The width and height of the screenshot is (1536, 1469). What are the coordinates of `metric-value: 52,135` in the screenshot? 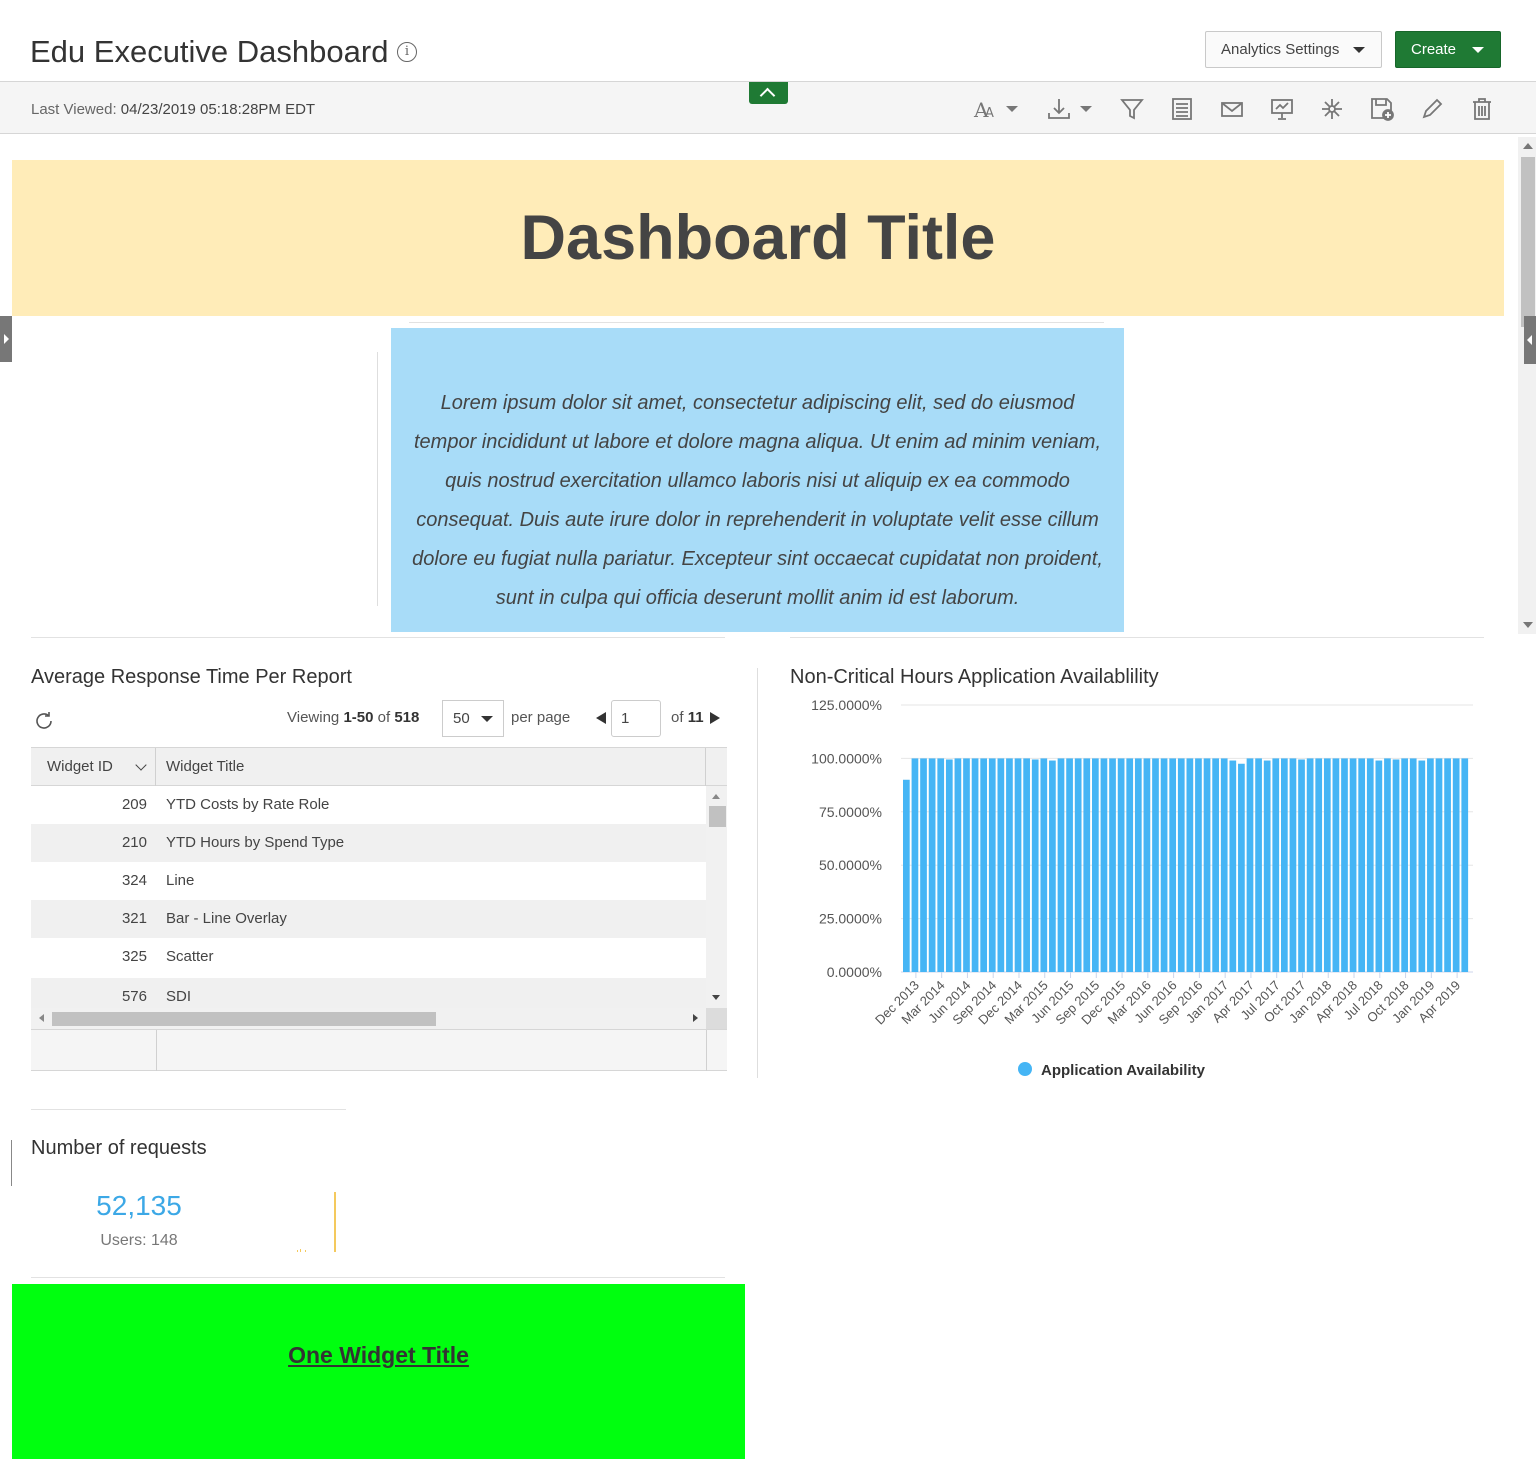 It's located at (139, 1205).